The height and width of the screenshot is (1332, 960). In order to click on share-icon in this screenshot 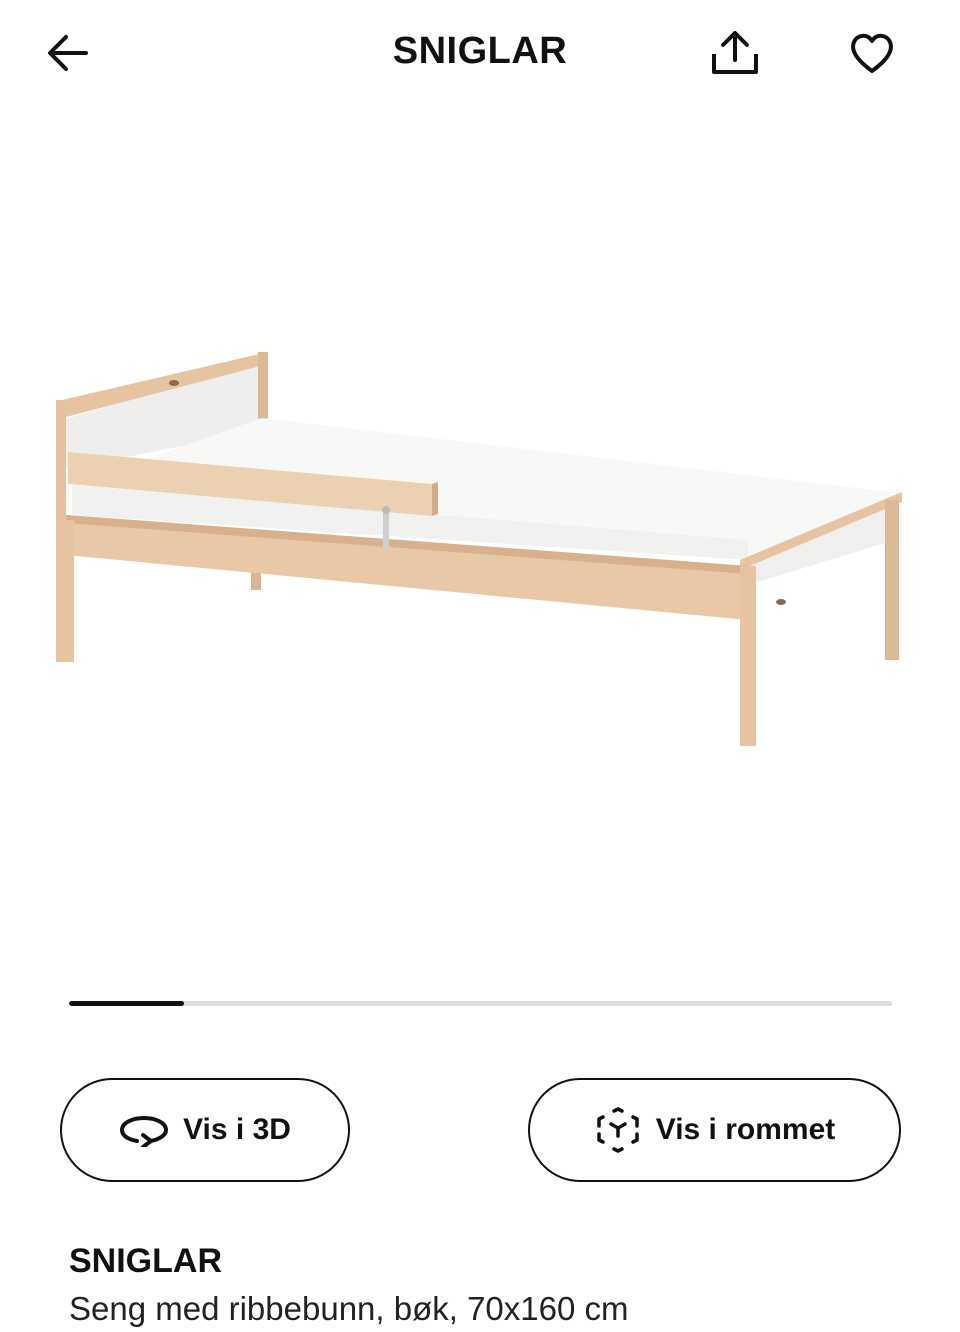, I will do `click(735, 52)`.